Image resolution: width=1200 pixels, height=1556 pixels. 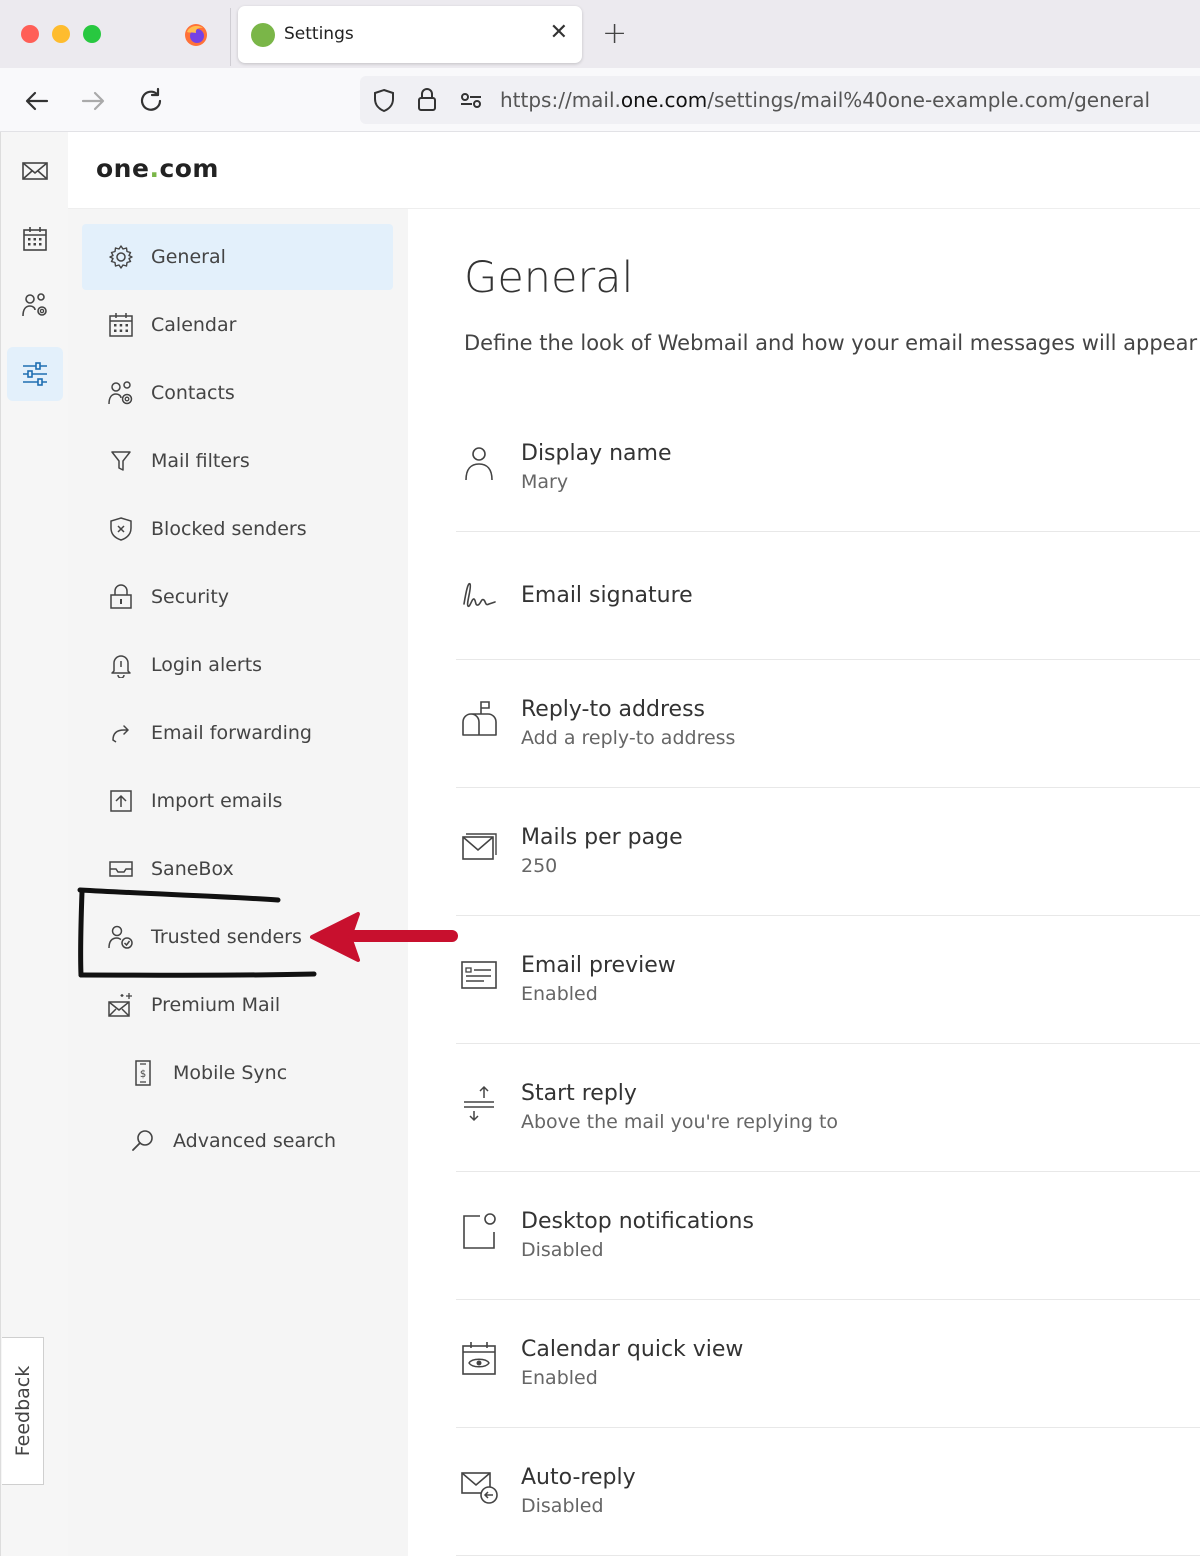 What do you see at coordinates (93, 101) in the screenshot?
I see `forward-arrow-icon` at bounding box center [93, 101].